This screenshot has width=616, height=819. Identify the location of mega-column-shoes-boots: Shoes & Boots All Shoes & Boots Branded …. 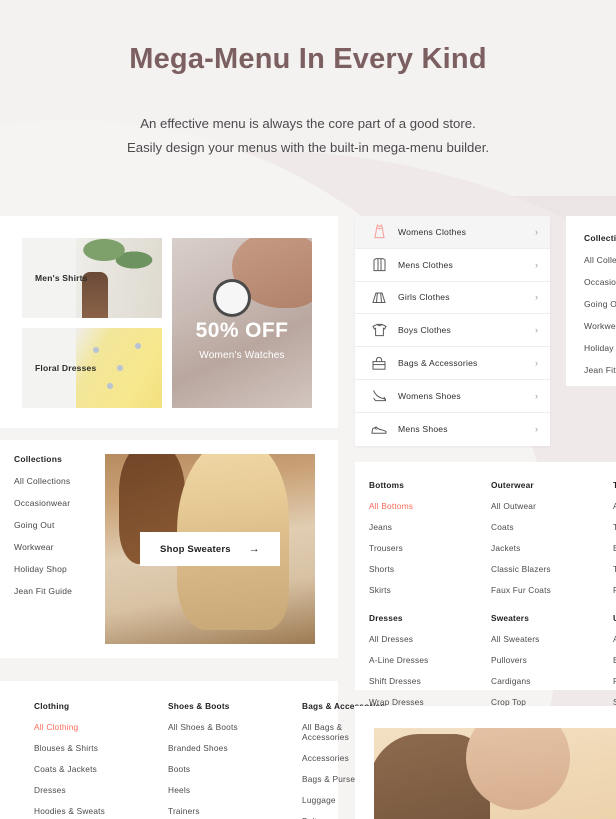
(212, 760).